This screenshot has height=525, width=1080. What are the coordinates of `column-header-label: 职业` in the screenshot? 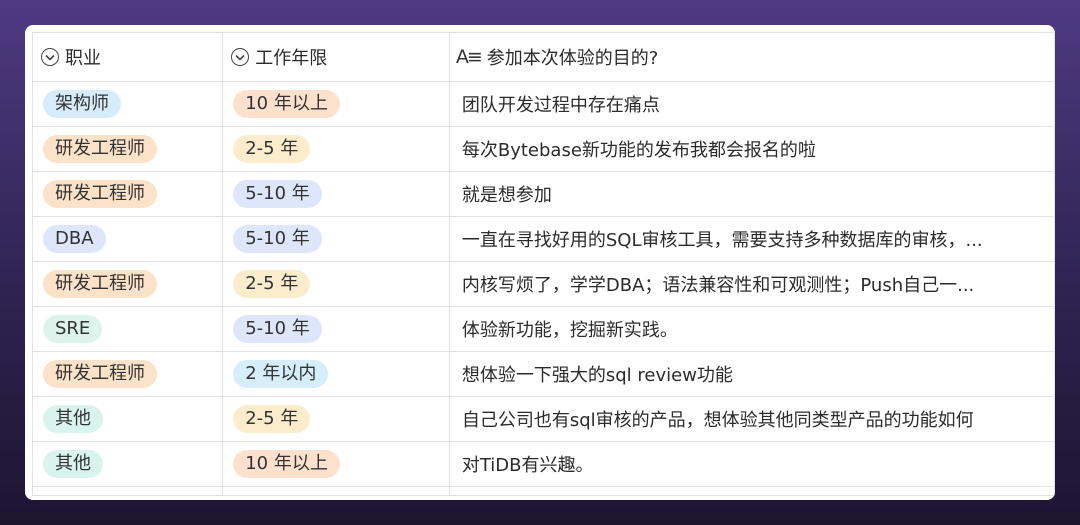 It's located at (83, 58).